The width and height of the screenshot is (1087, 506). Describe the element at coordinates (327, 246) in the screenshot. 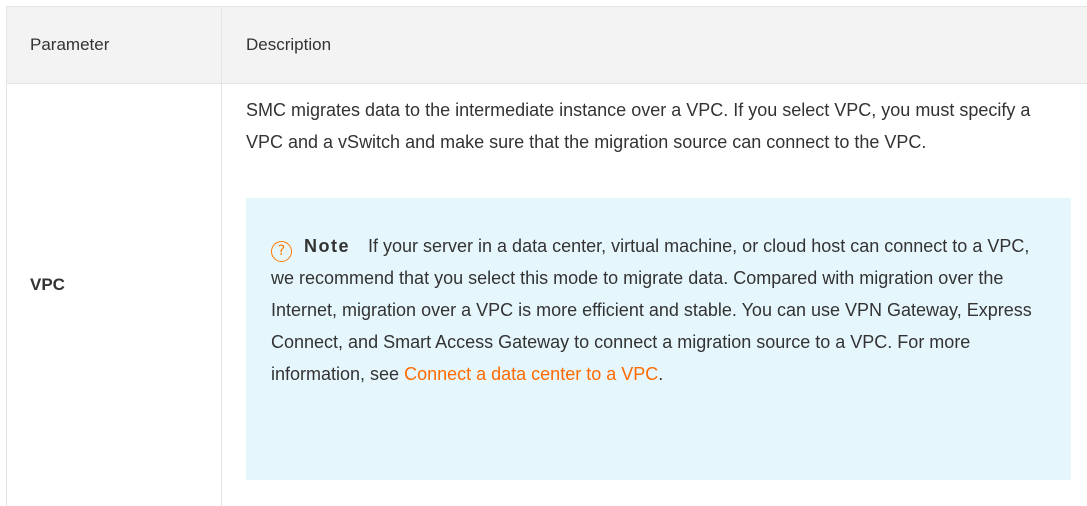

I see `note-title: Note` at that location.